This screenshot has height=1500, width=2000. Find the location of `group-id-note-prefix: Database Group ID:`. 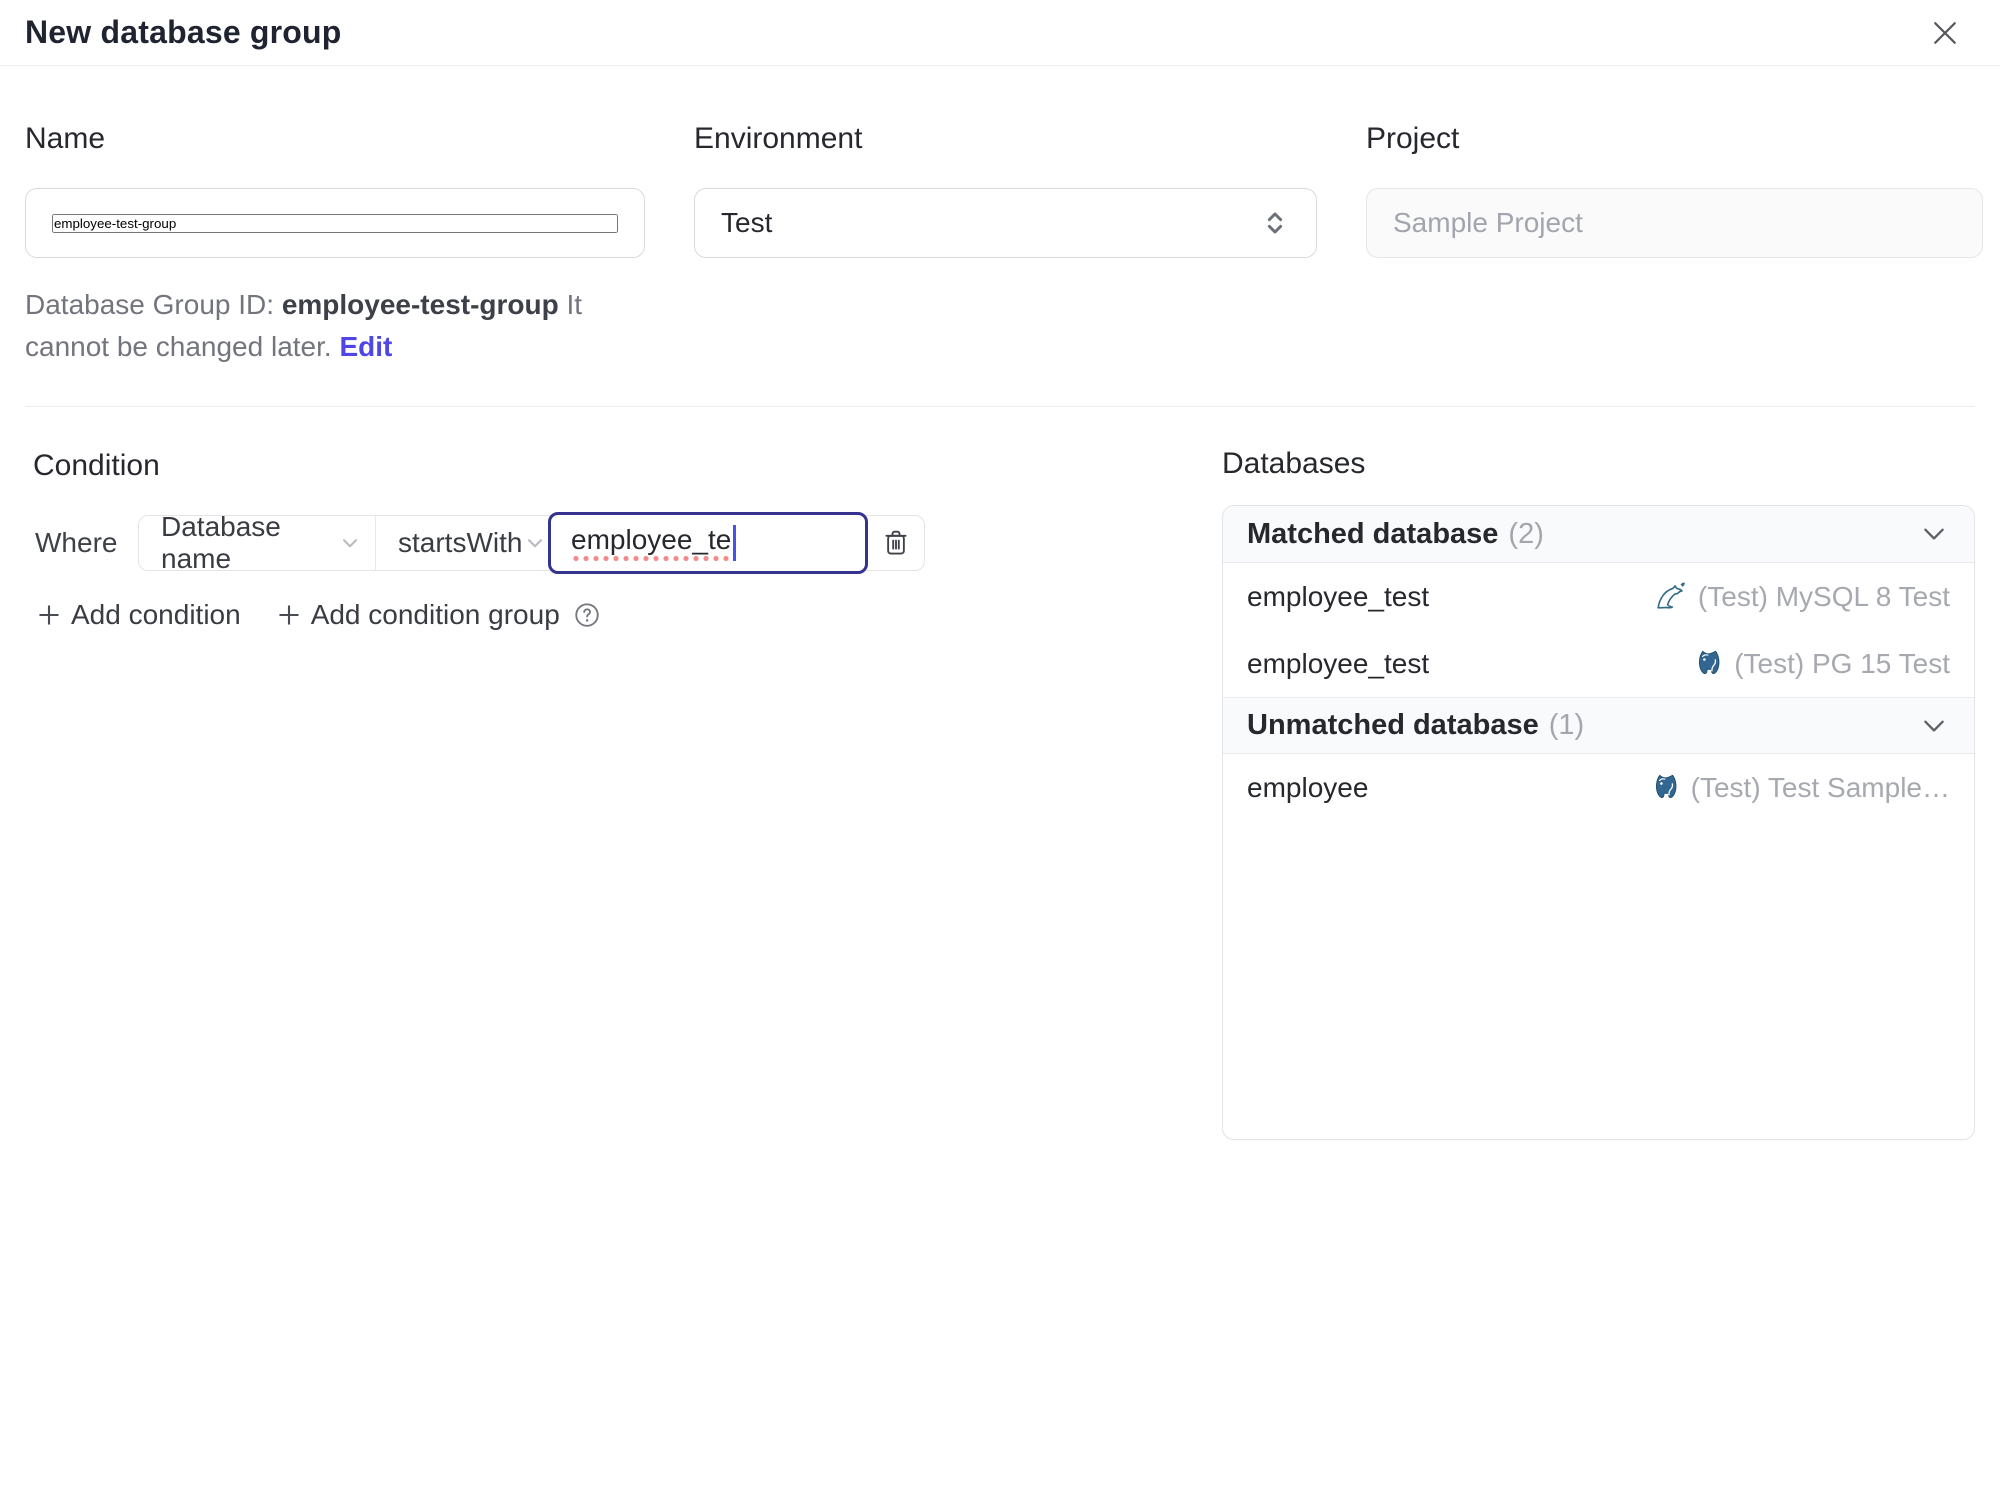

group-id-note-prefix: Database Group ID: is located at coordinates (153, 304).